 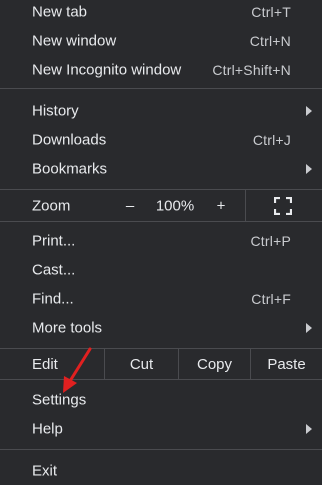 What do you see at coordinates (161, 399) in the screenshot?
I see `menu-item-settings: Settings` at bounding box center [161, 399].